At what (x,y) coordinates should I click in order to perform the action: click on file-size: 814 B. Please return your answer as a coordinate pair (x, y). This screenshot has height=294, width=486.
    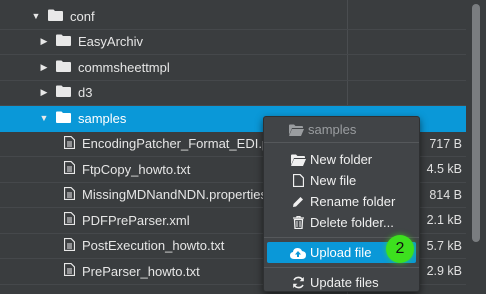
    Looking at the image, I should click on (445, 194).